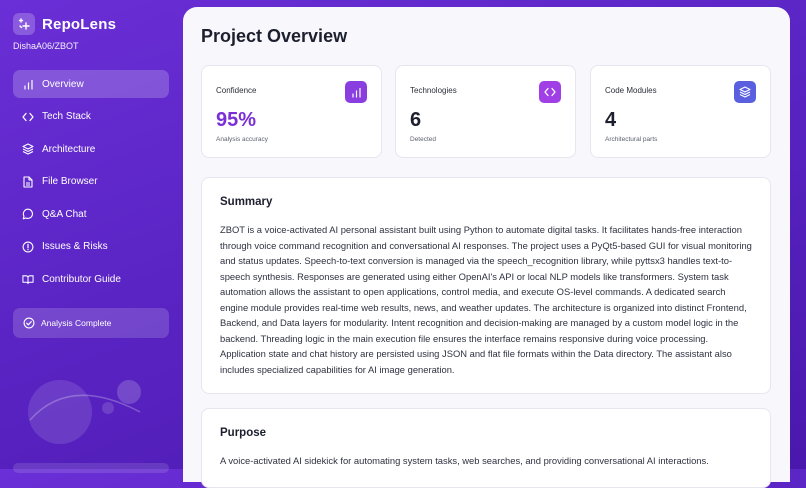  What do you see at coordinates (64, 214) in the screenshot?
I see `sidebar-item-label: Q&A Chat` at bounding box center [64, 214].